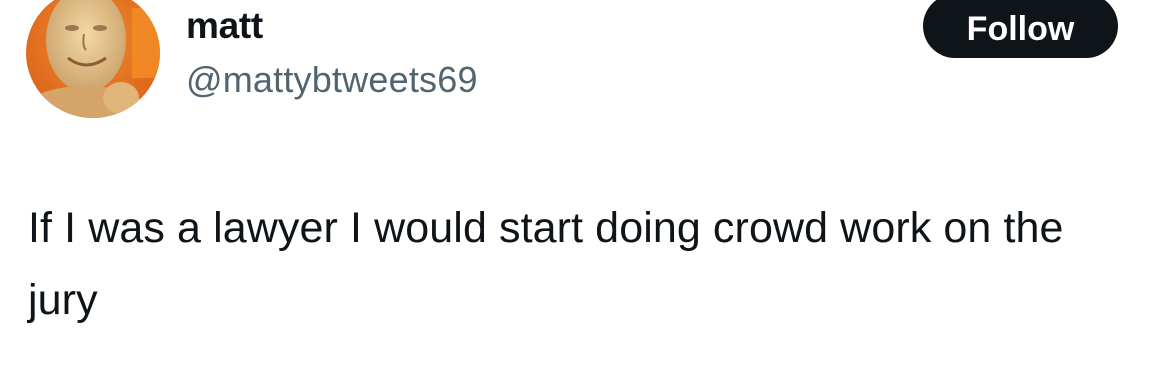 This screenshot has height=389, width=1170. Describe the element at coordinates (1020, 29) in the screenshot. I see `follow-button: Follow` at that location.